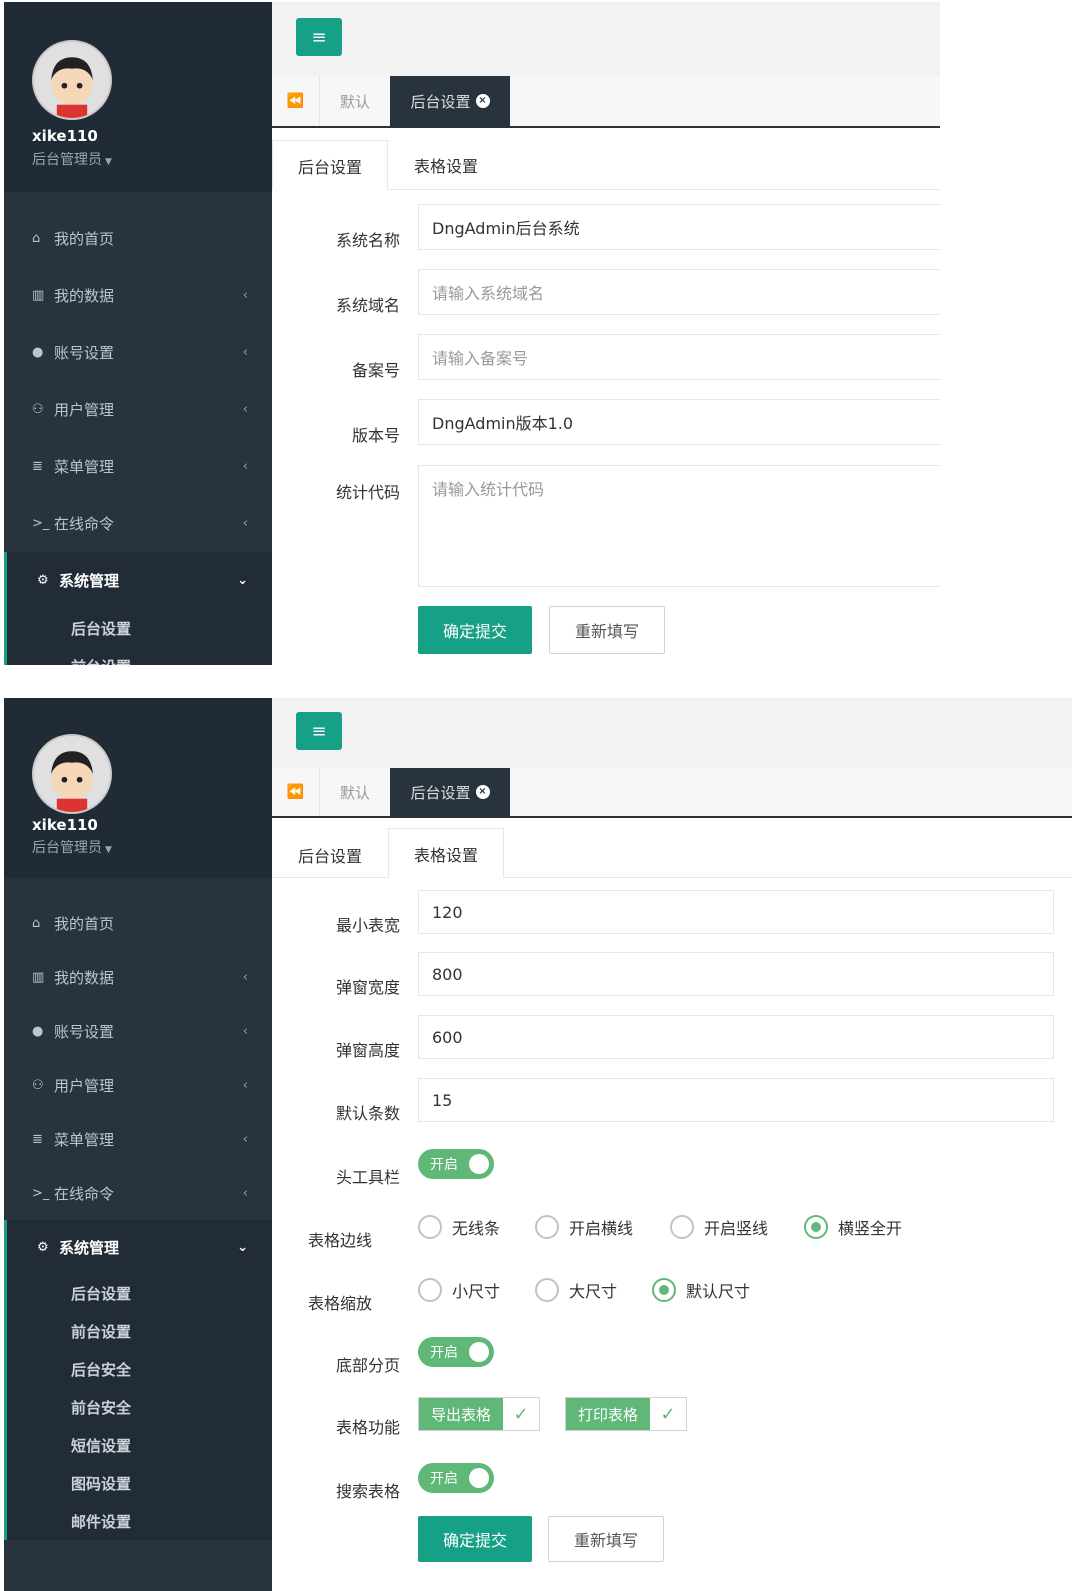  I want to click on radio-default-size: 默认尺寸, so click(701, 1290).